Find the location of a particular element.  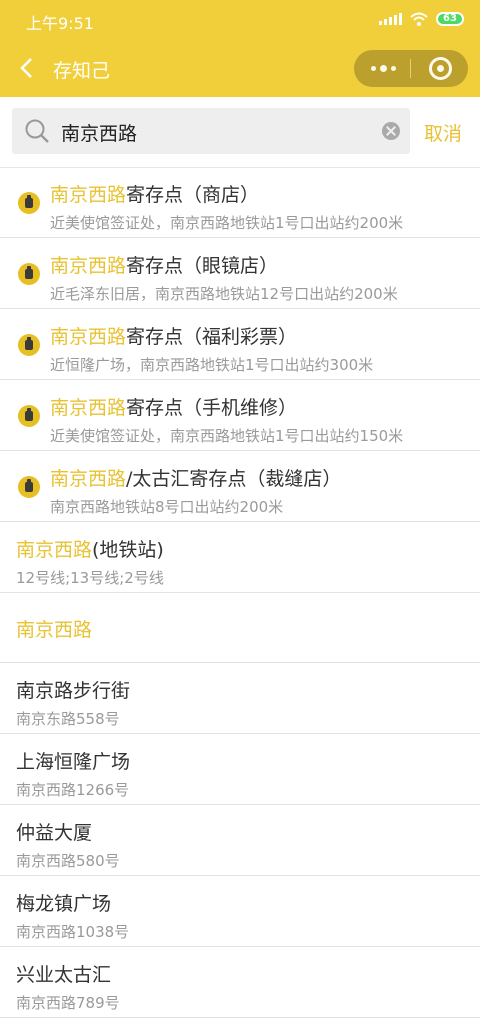

place-address: 南京西路1038号 is located at coordinates (73, 932).